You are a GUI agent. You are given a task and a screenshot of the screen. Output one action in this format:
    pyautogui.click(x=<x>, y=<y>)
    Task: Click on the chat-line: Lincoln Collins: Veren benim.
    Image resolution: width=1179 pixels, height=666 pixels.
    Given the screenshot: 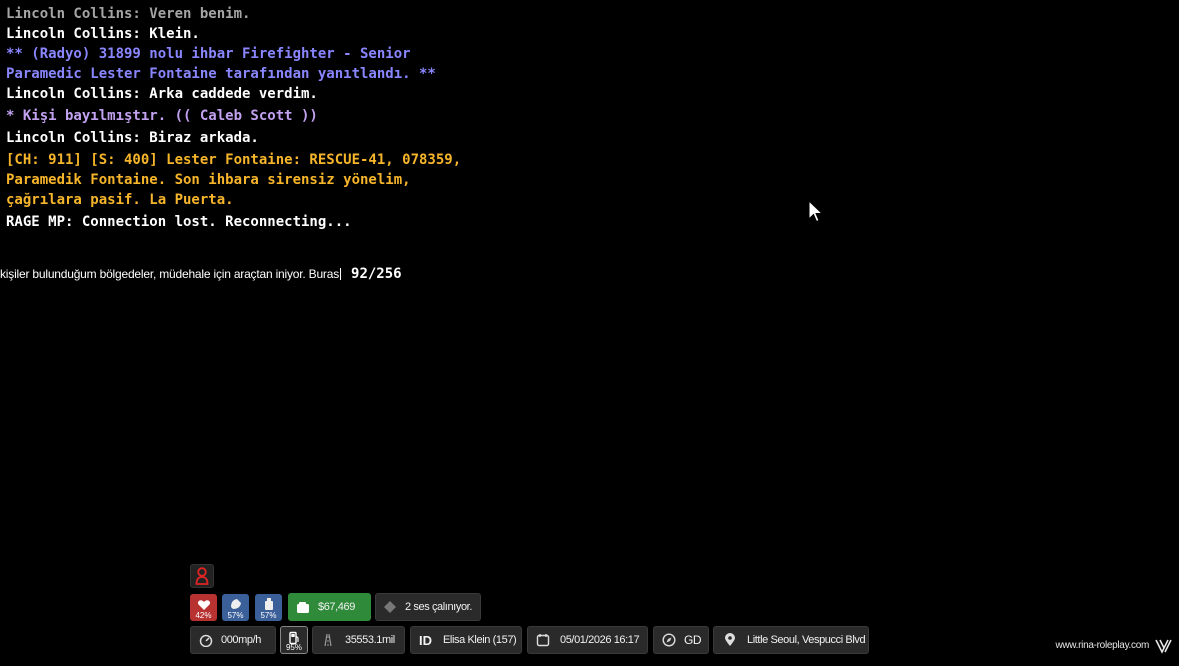 What is the action you would take?
    pyautogui.click(x=128, y=14)
    